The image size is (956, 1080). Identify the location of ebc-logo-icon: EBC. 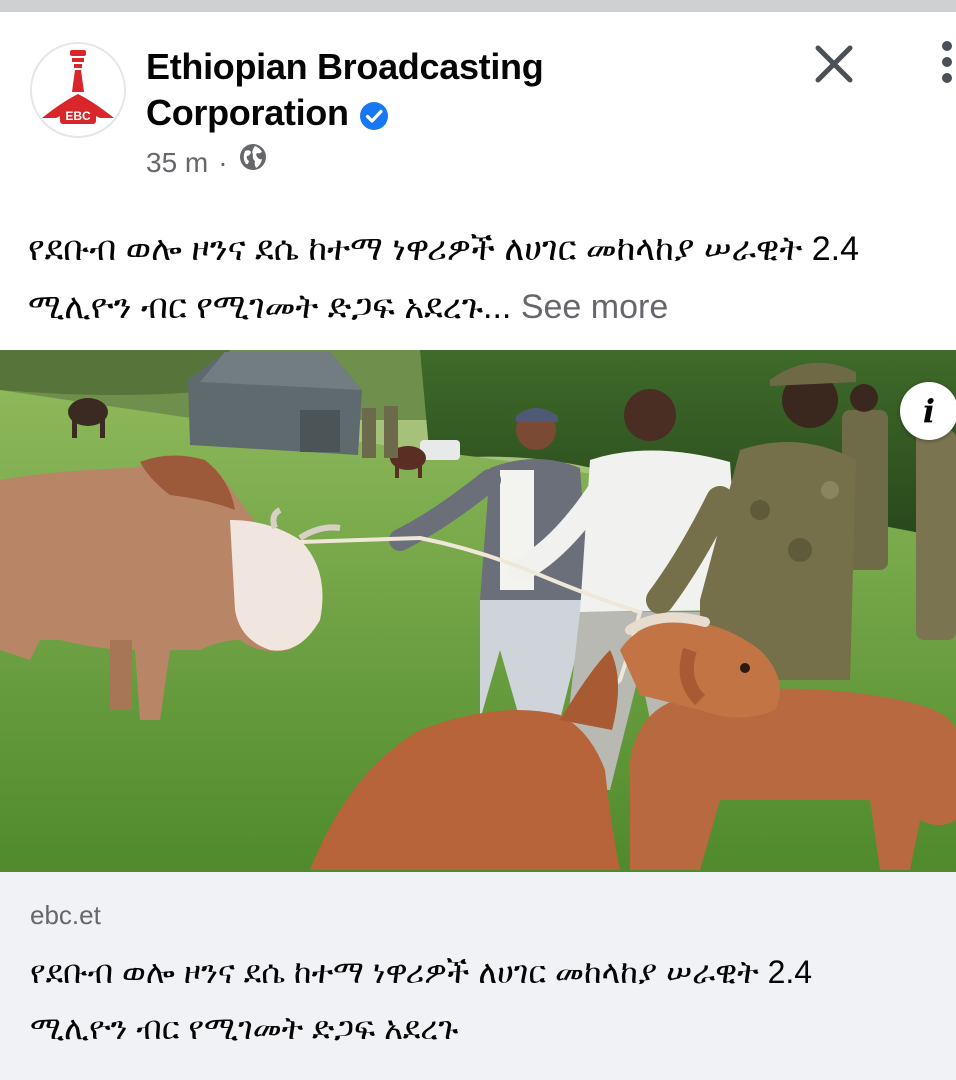
(78, 90).